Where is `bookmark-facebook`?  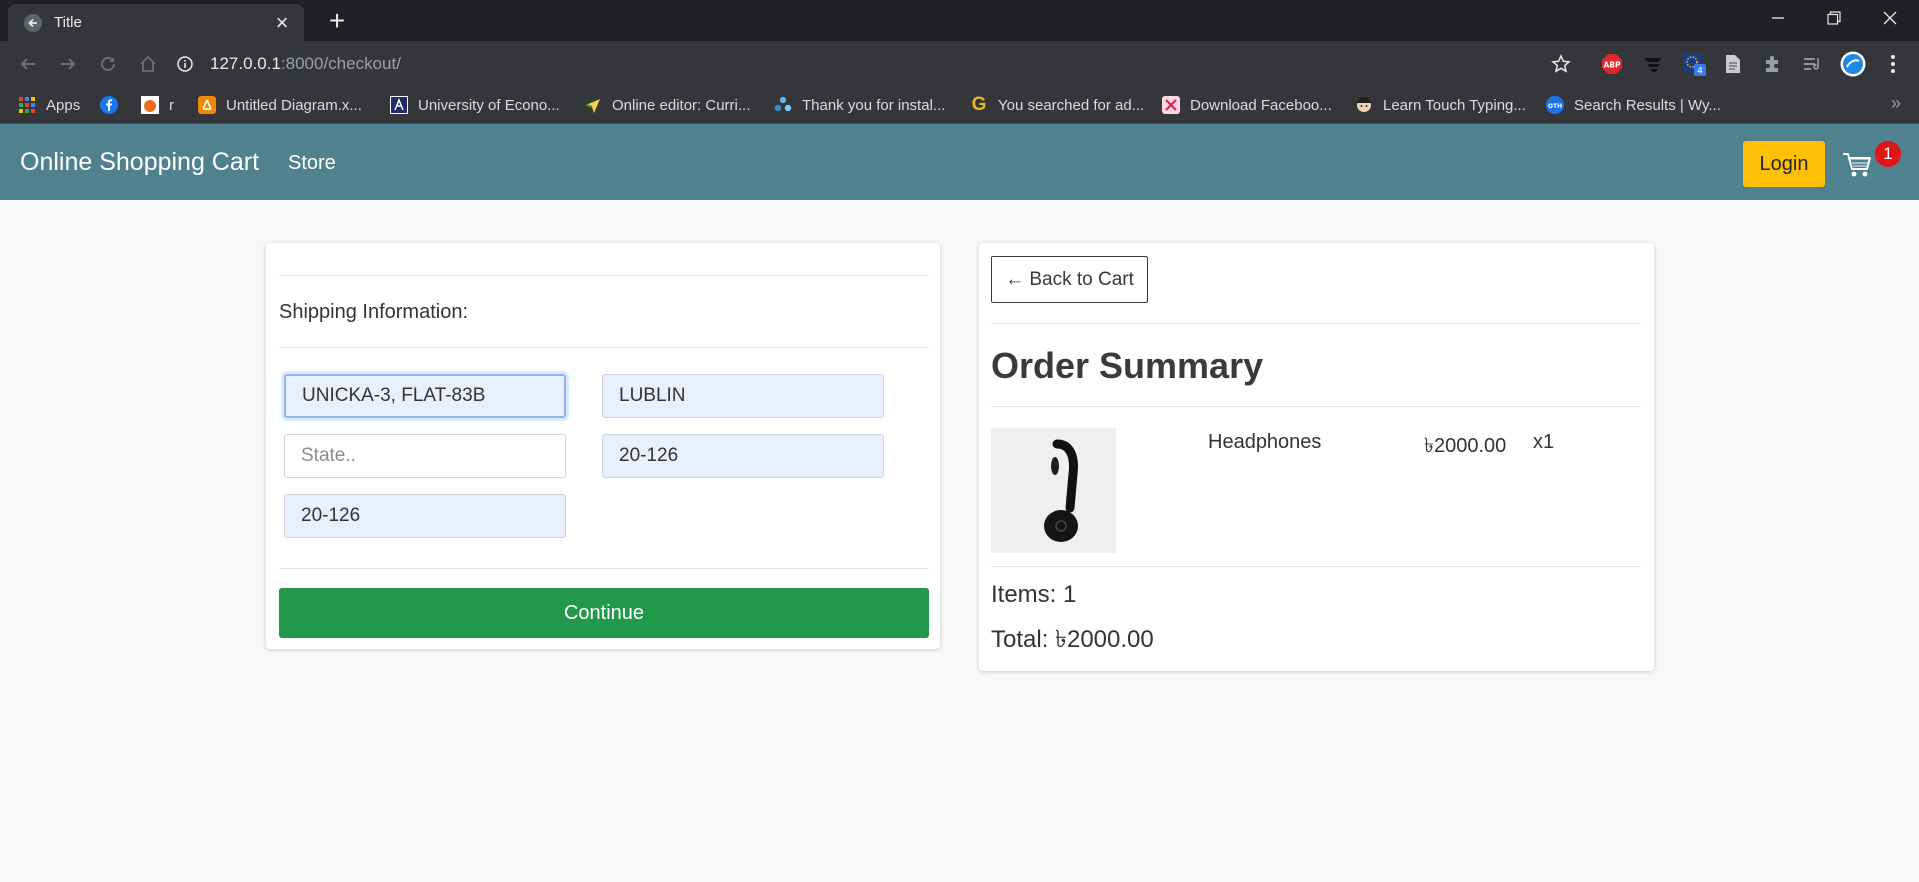
bookmark-facebook is located at coordinates (114, 105).